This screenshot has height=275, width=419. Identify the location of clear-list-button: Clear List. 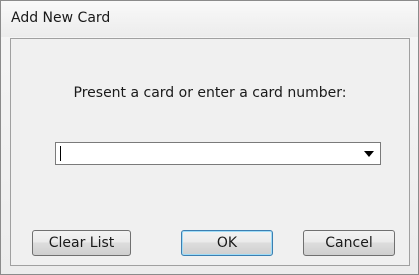
(81, 243).